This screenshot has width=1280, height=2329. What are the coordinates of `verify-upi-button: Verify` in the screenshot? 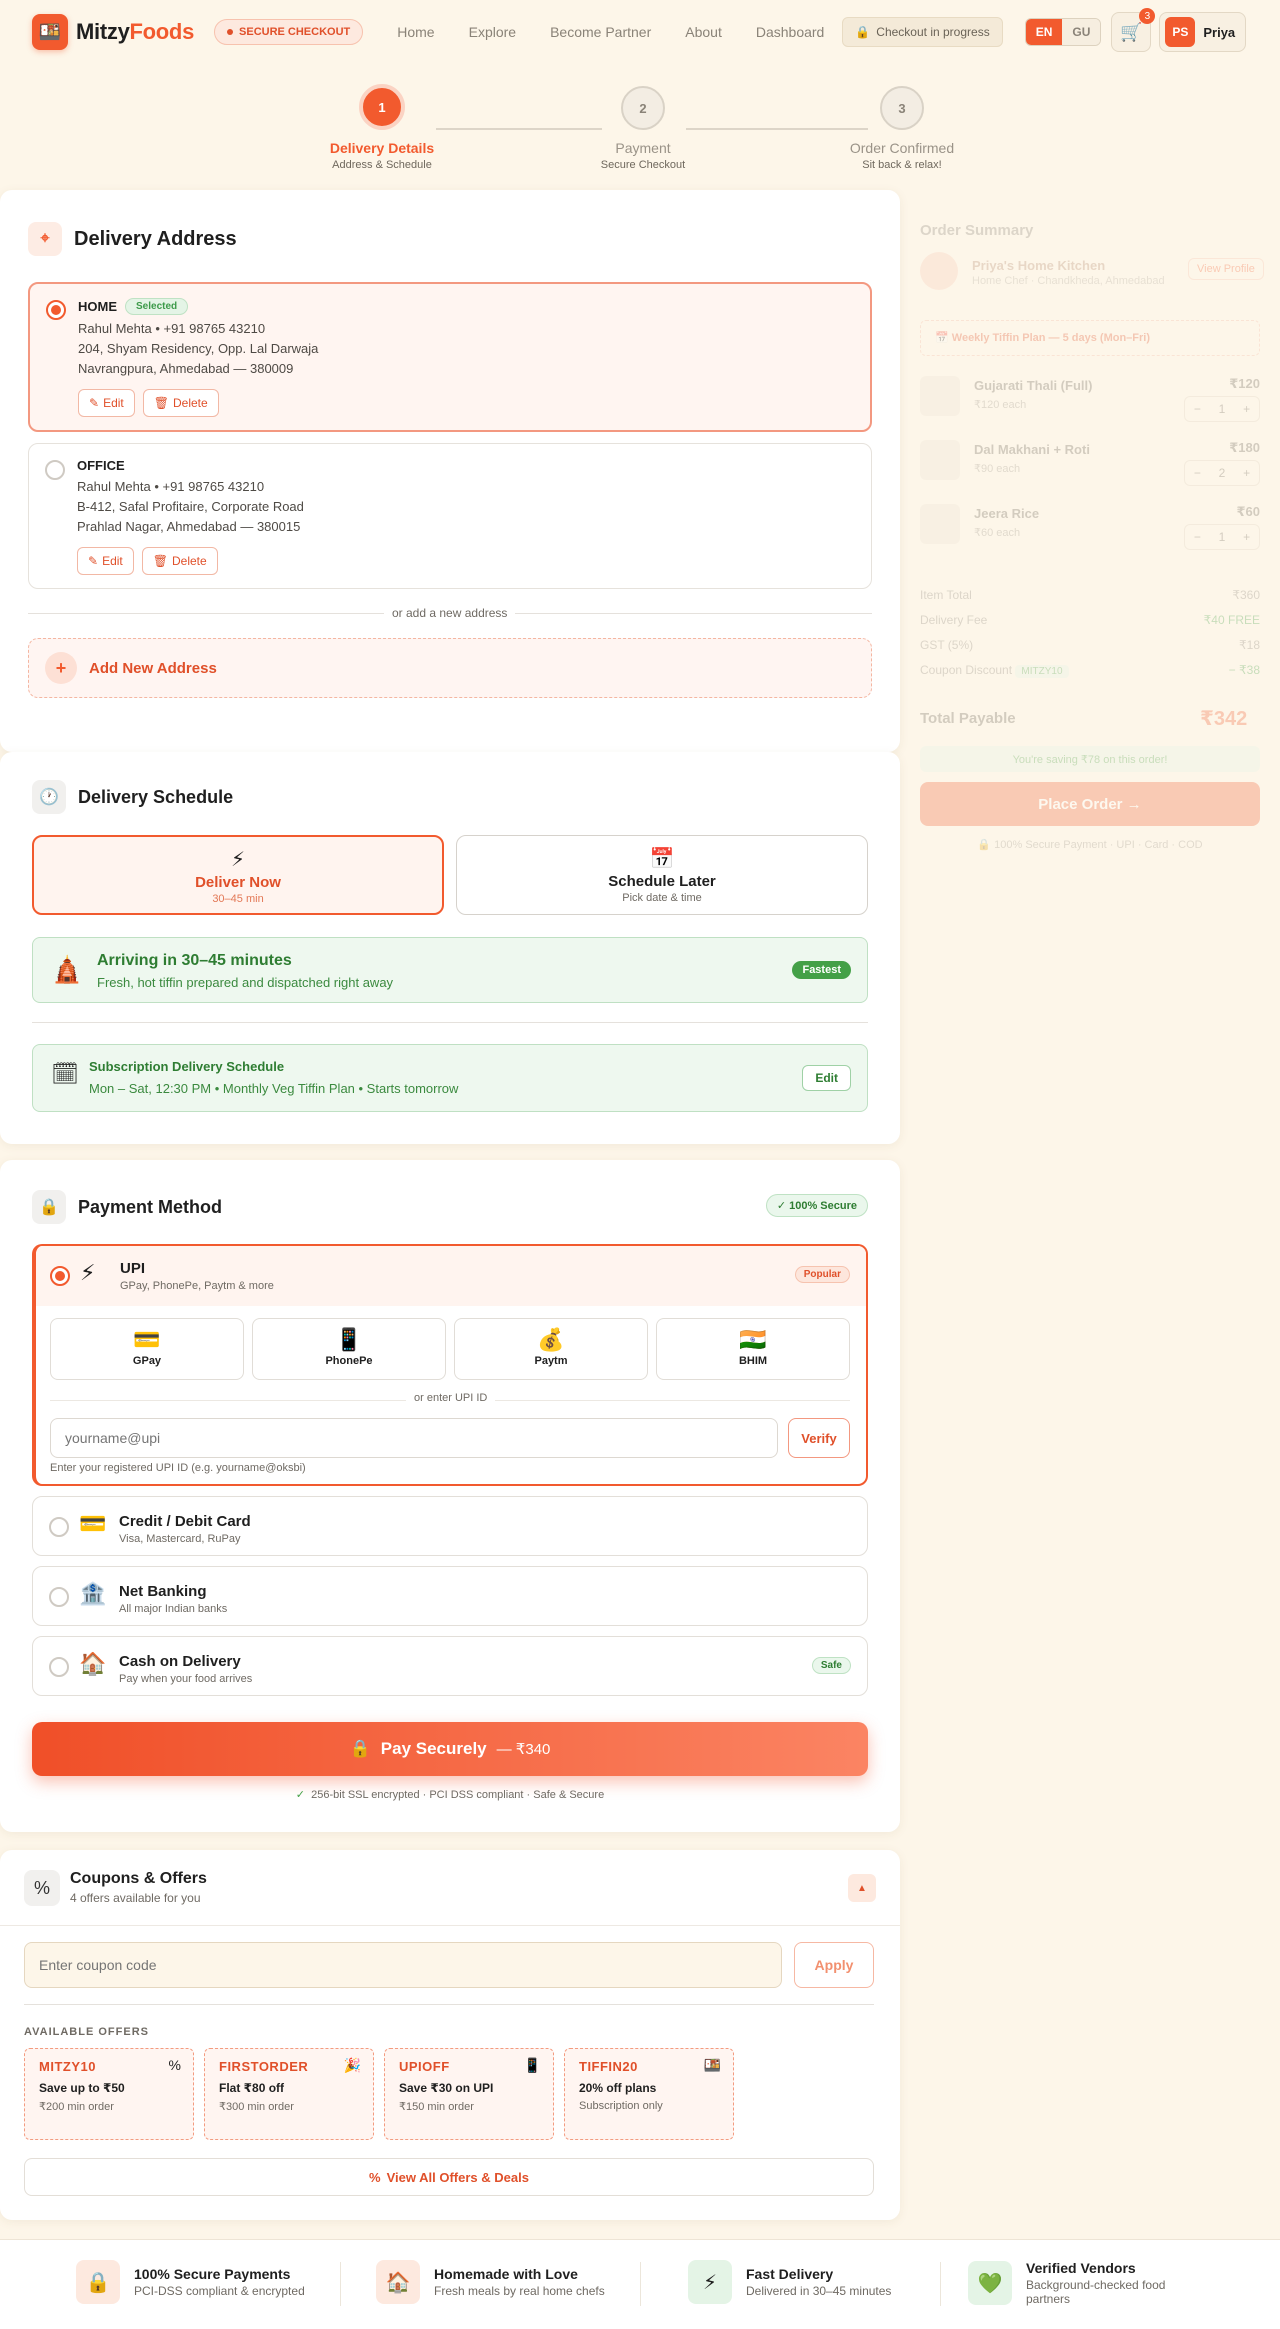 It's located at (819, 1438).